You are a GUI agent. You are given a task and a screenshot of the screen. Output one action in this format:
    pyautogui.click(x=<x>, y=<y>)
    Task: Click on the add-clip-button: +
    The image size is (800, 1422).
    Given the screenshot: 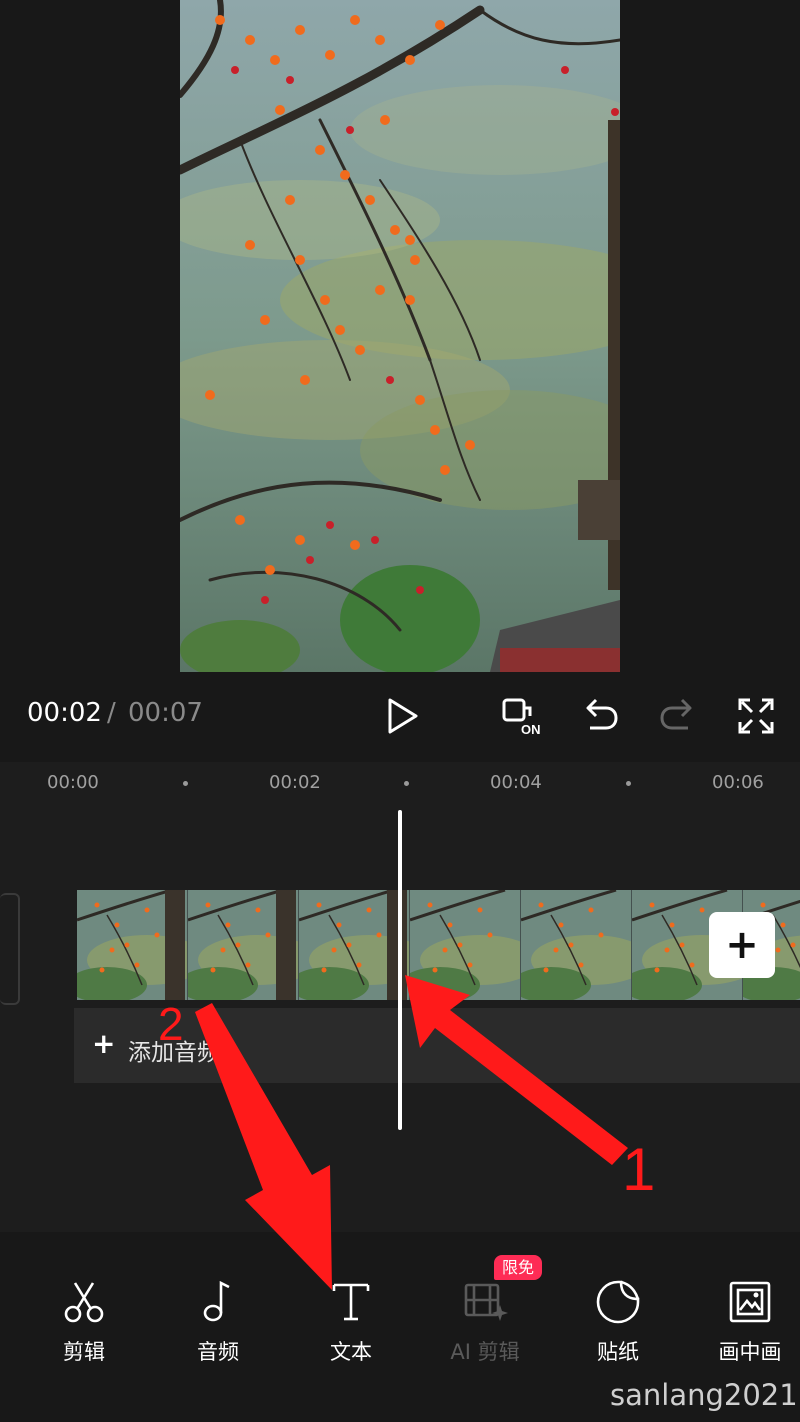 What is the action you would take?
    pyautogui.click(x=742, y=945)
    